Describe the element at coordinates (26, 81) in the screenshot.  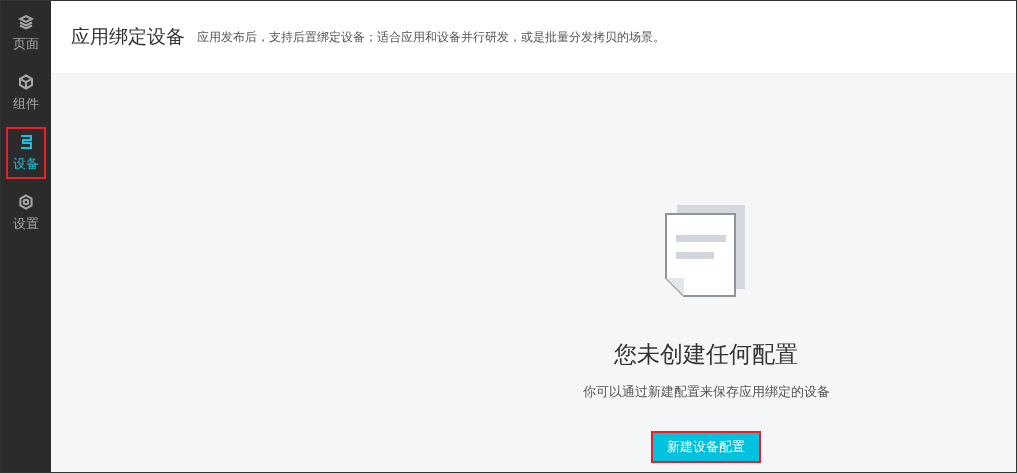
I see `cube-icon` at that location.